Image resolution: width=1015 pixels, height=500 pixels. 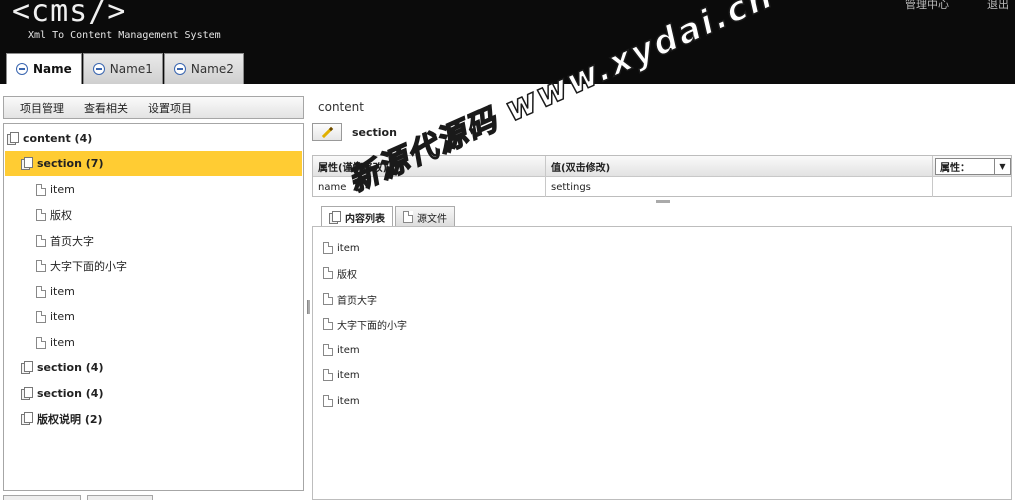 What do you see at coordinates (374, 132) in the screenshot?
I see `current-node-label: section` at bounding box center [374, 132].